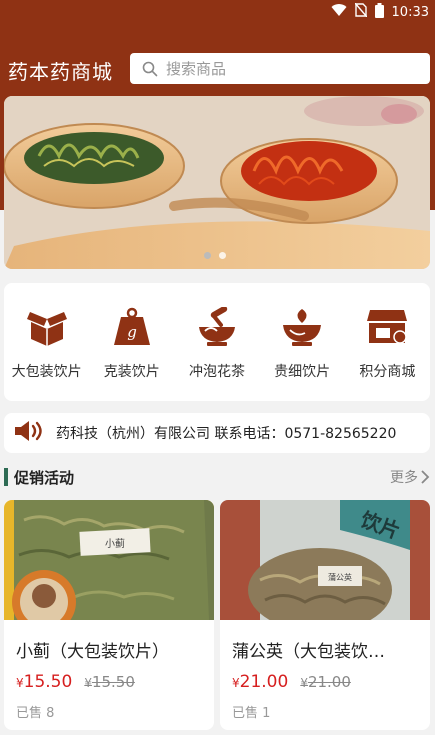 This screenshot has height=735, width=435. Describe the element at coordinates (207, 255) in the screenshot. I see `carousel-dot-active` at that location.